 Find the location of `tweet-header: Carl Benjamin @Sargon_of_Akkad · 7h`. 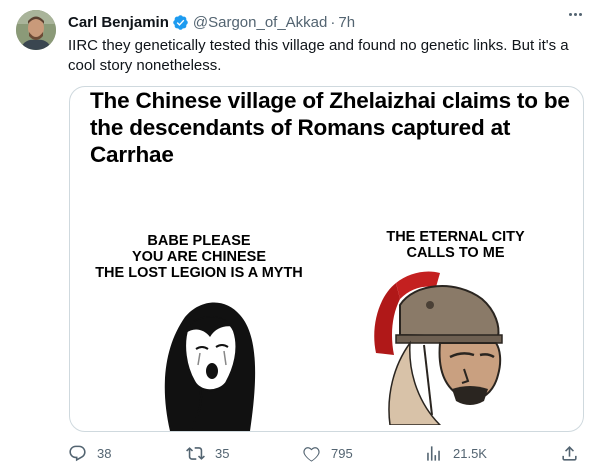

tweet-header: Carl Benjamin @Sargon_of_Akkad · 7h is located at coordinates (325, 22).